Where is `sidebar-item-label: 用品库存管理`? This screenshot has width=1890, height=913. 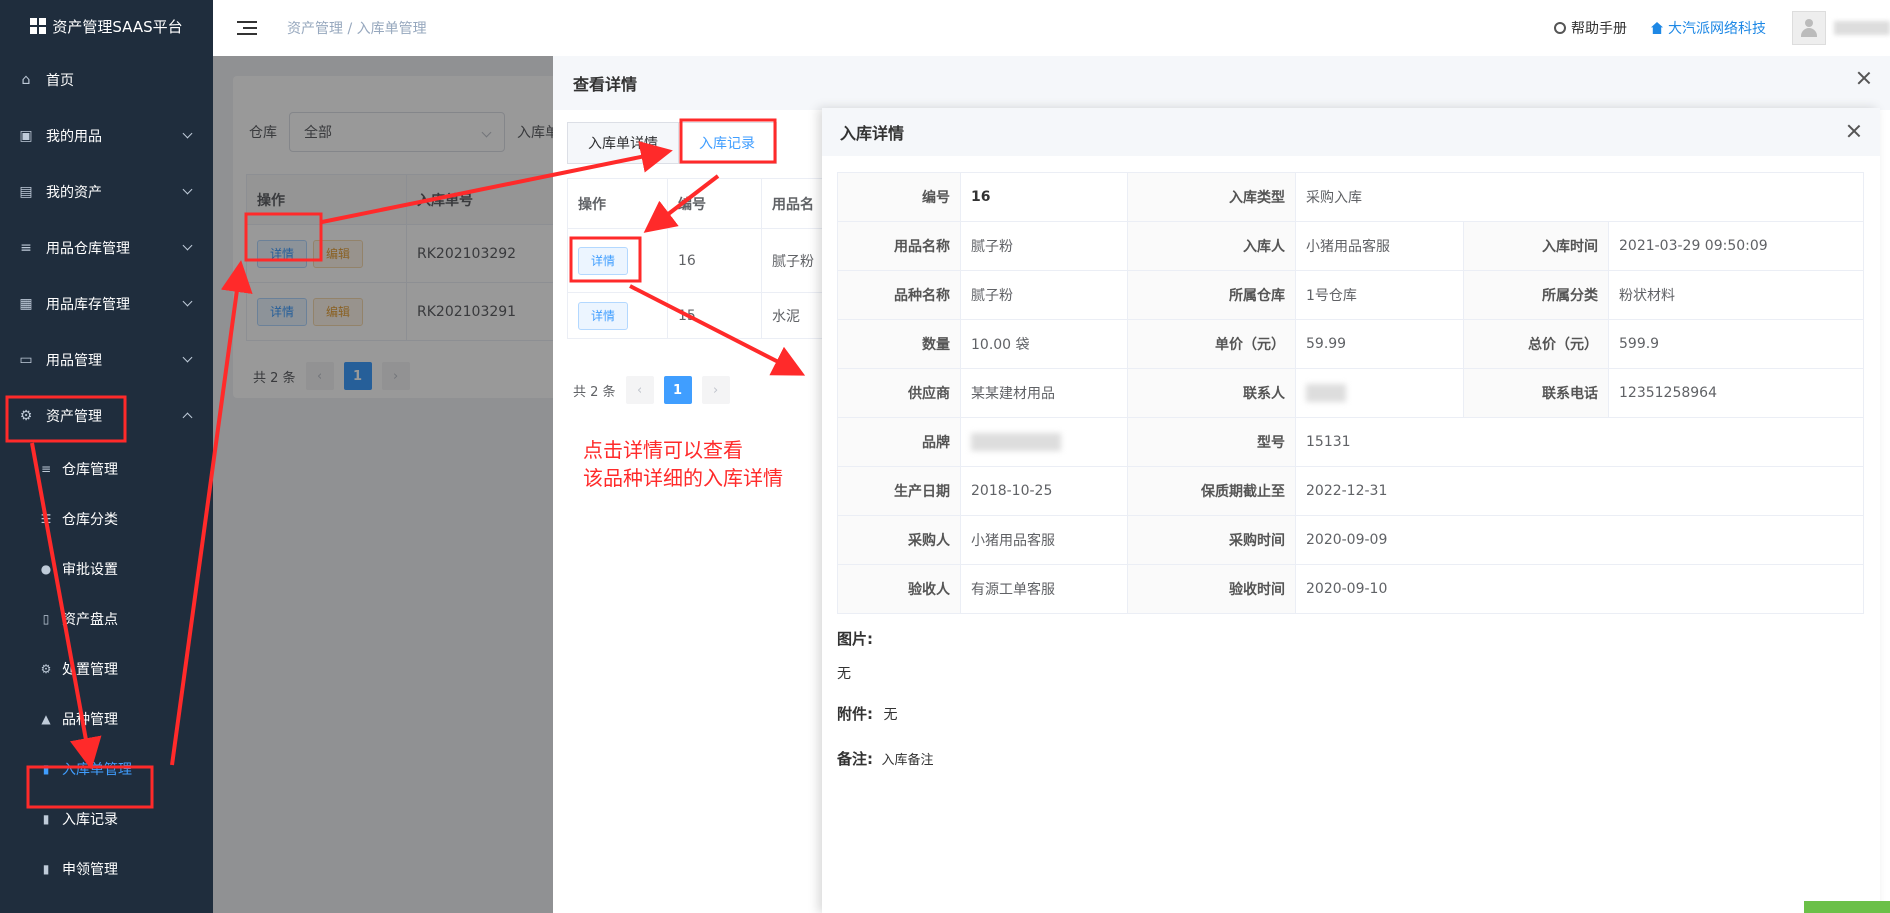 sidebar-item-label: 用品库存管理 is located at coordinates (88, 305).